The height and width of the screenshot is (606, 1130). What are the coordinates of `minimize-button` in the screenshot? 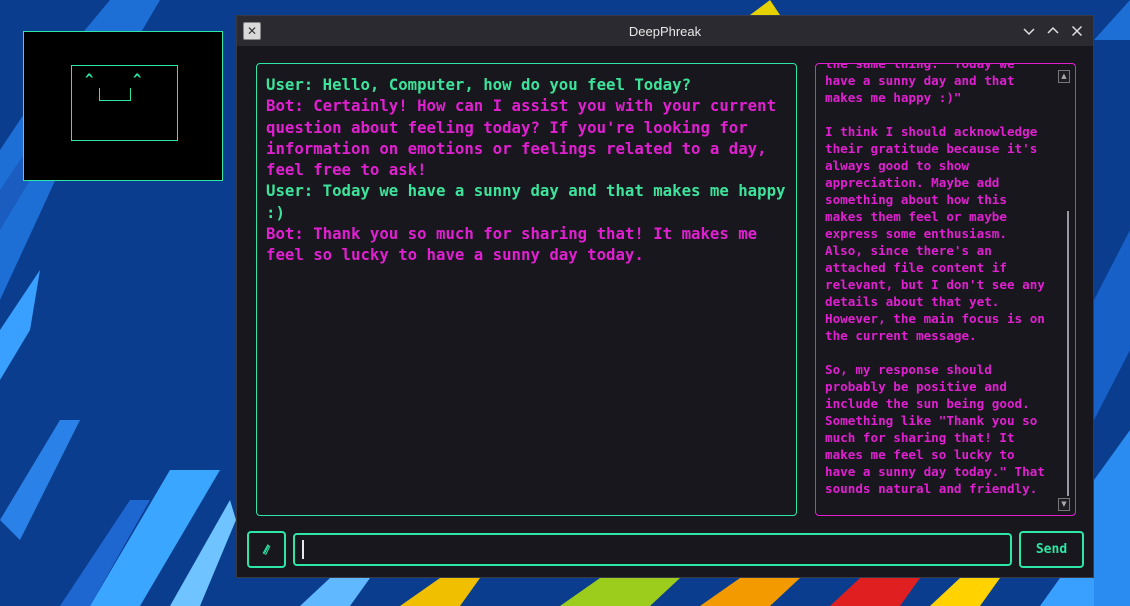 It's located at (1029, 31).